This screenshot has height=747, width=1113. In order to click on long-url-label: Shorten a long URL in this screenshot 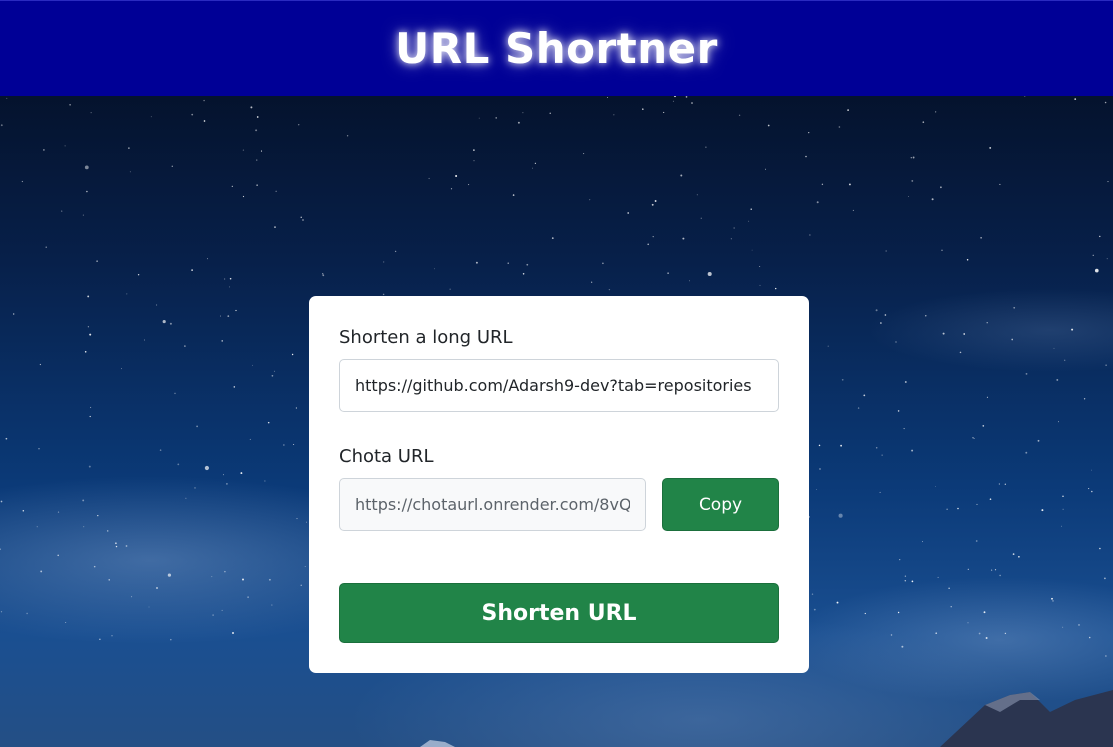, I will do `click(426, 337)`.